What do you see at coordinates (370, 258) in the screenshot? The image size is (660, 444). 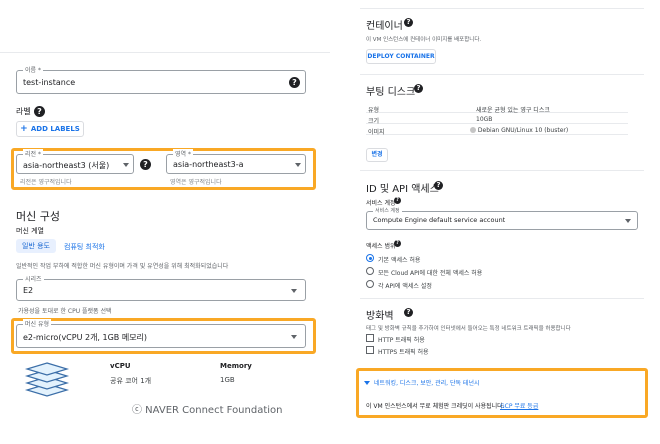 I see `scope-default-radio` at bounding box center [370, 258].